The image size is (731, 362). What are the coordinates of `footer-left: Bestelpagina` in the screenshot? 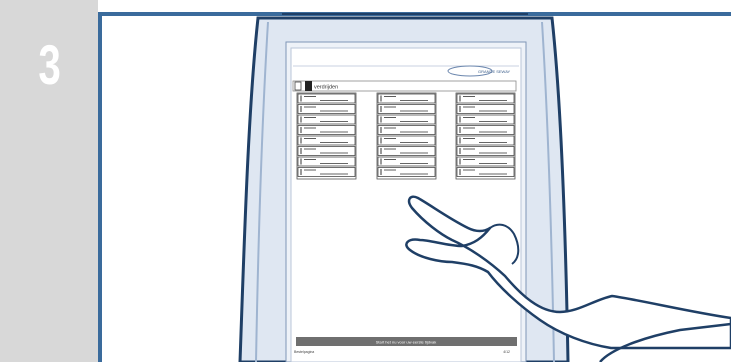 It's located at (304, 352).